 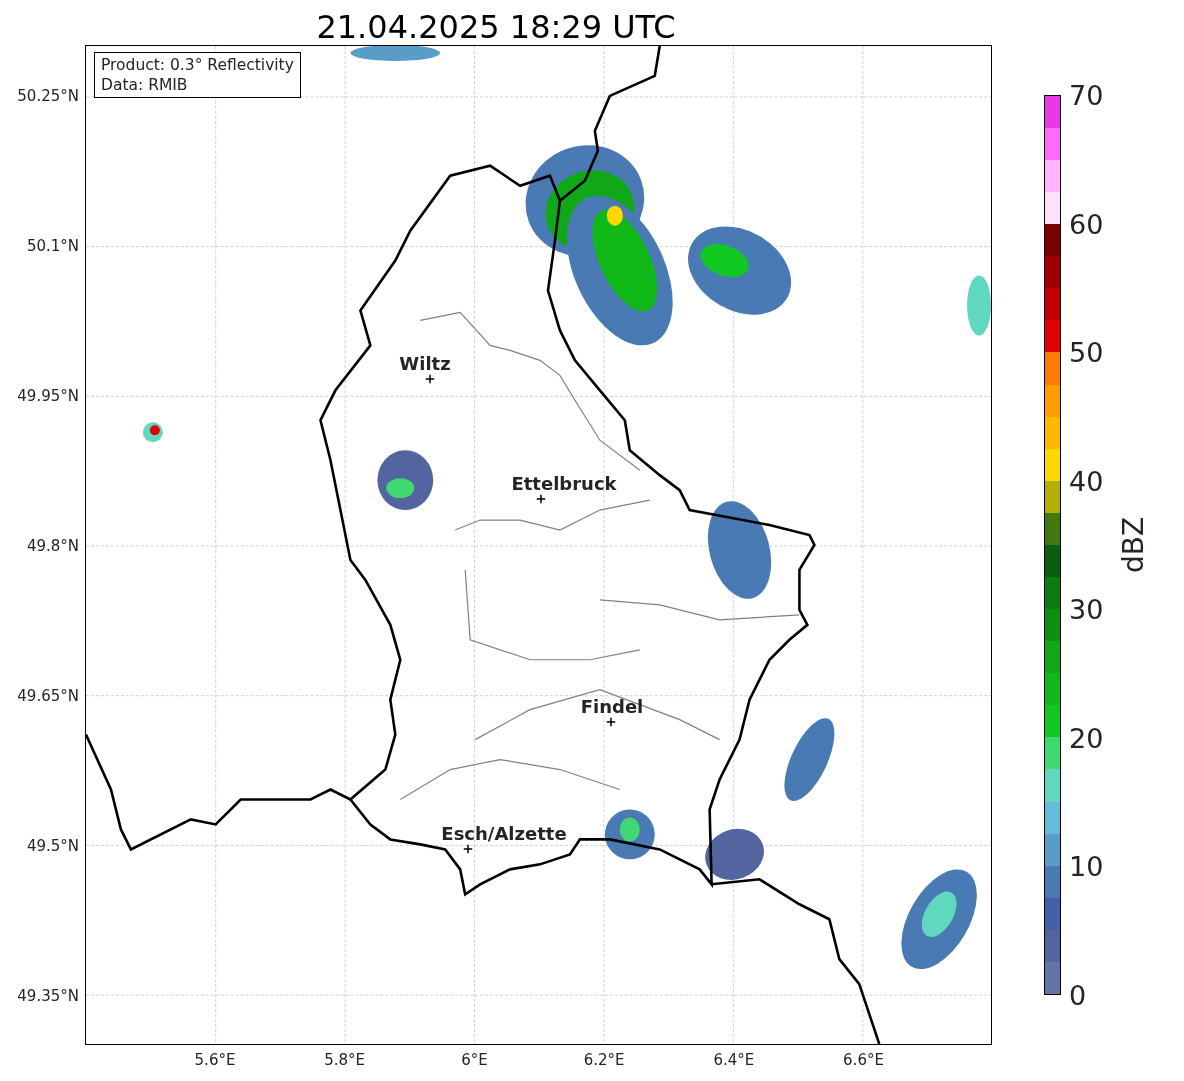 What do you see at coordinates (1078, 995) in the screenshot?
I see `colorbar-tick-label: 0` at bounding box center [1078, 995].